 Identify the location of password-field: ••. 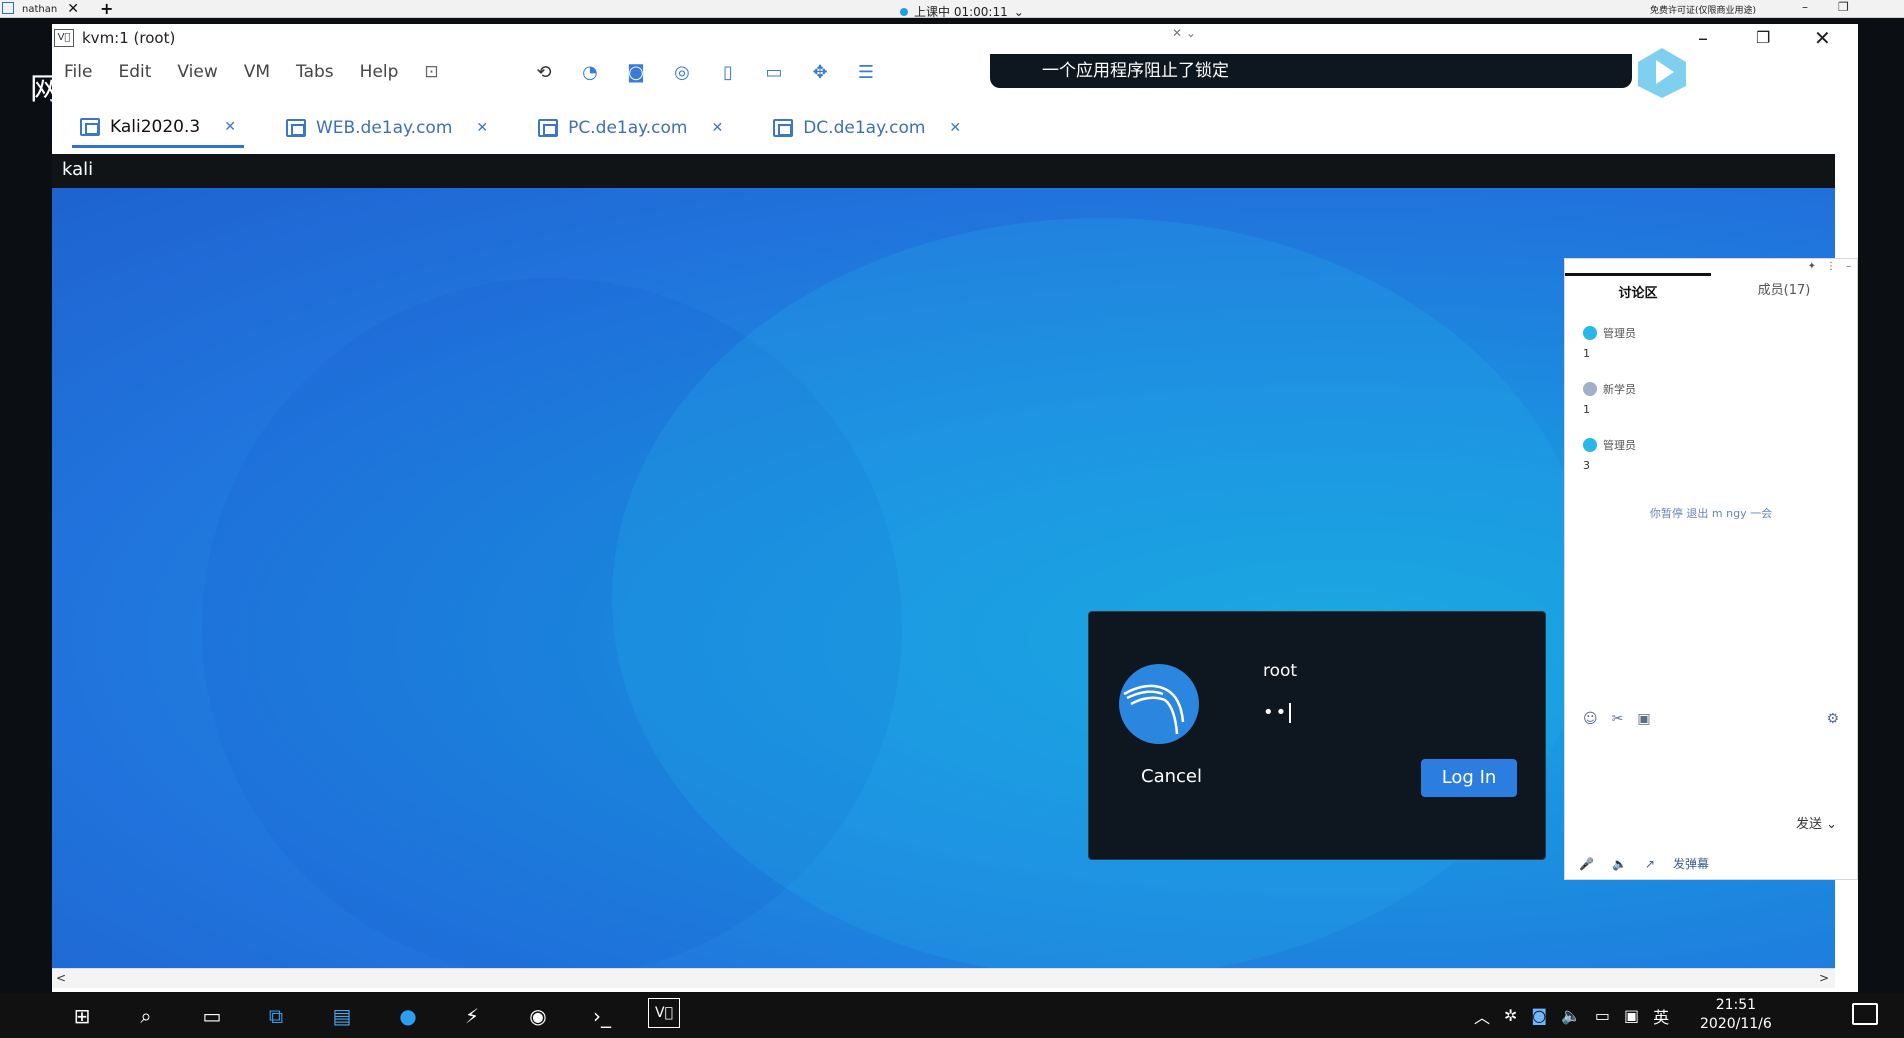
(1277, 712).